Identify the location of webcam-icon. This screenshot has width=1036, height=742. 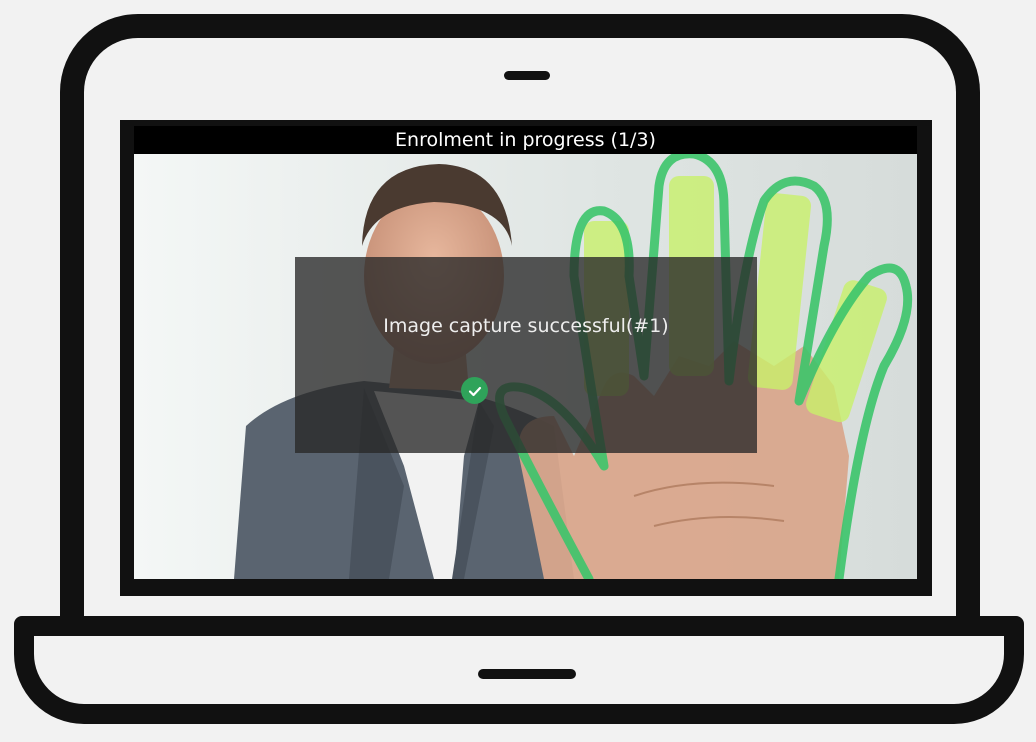
(527, 75).